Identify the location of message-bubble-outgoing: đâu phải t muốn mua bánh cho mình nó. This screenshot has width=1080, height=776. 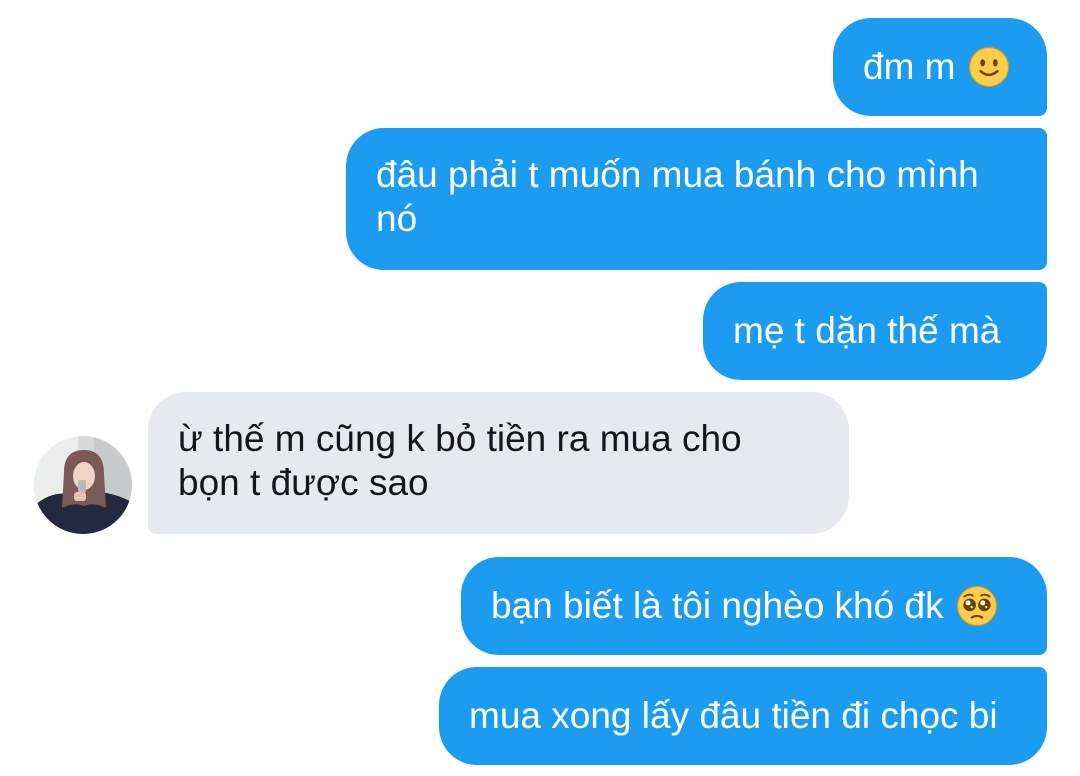
(696, 199).